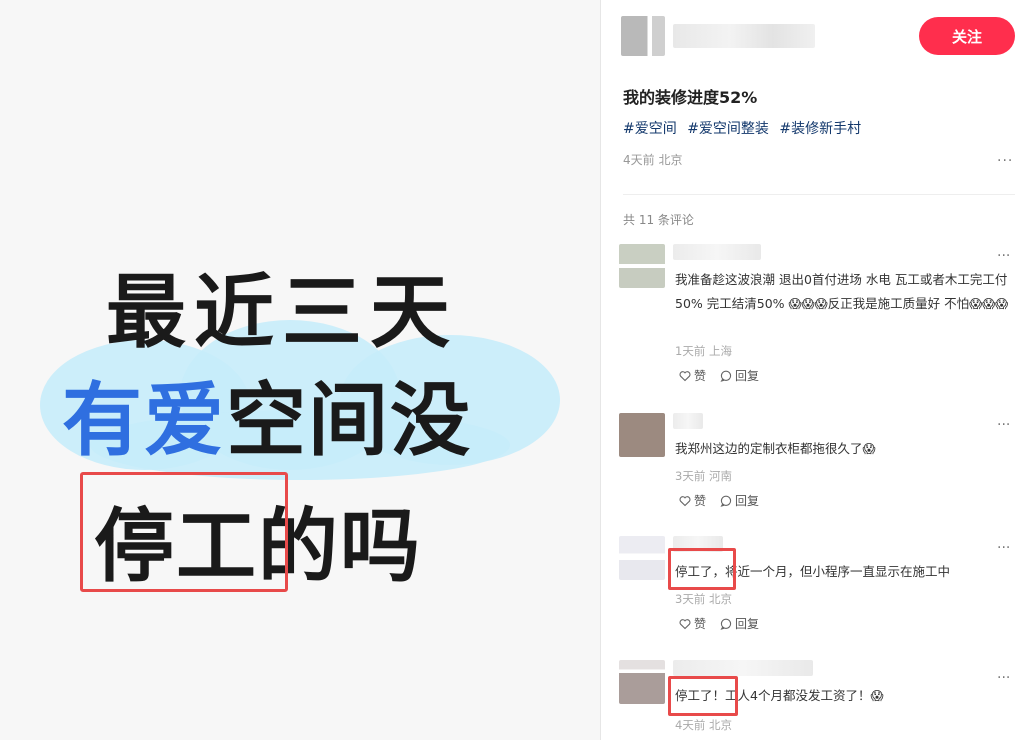 This screenshot has height=740, width=1036. Describe the element at coordinates (838, 571) in the screenshot. I see `comment-text-rest: 将近一个月，但小程序一直显示在施工中` at that location.